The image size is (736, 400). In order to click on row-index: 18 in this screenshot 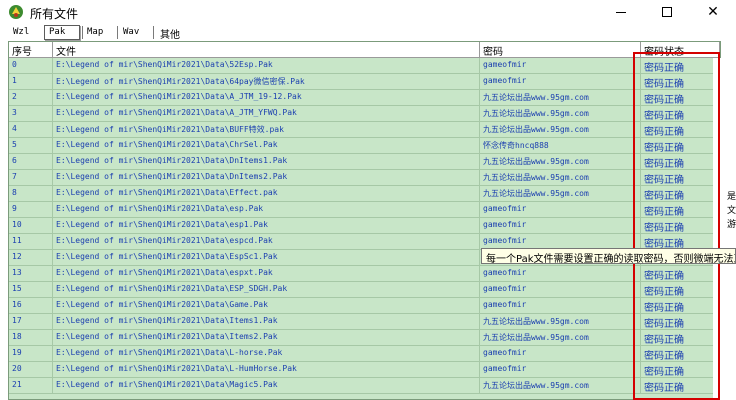, I will do `click(31, 338)`.